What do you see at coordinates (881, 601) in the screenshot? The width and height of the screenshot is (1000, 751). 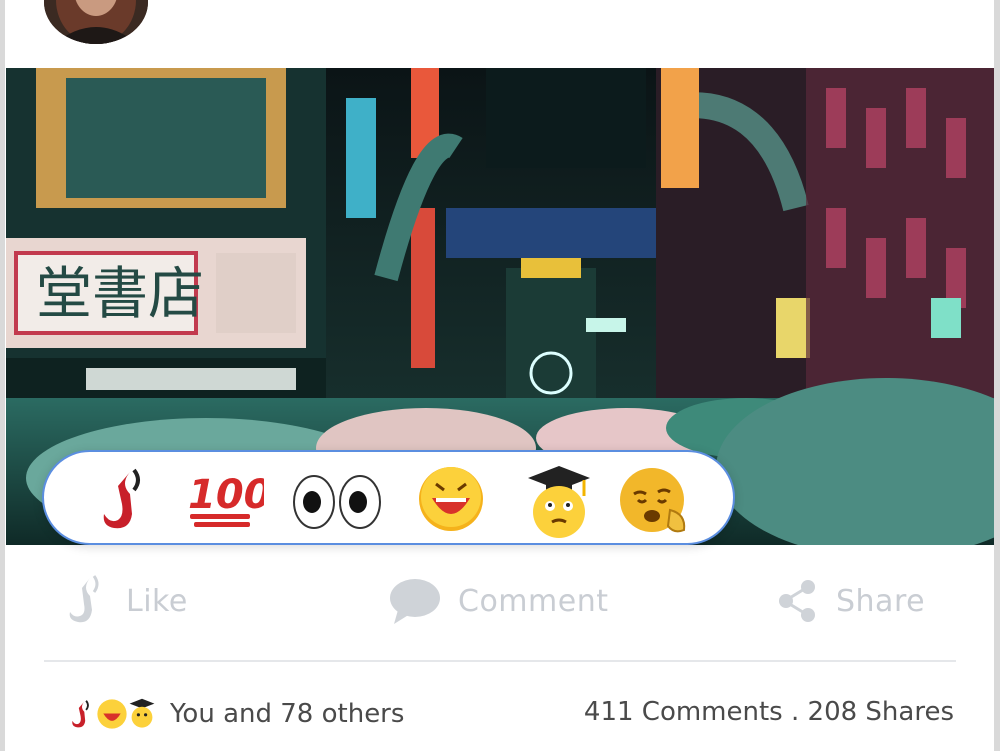 I see `share-label: Share` at bounding box center [881, 601].